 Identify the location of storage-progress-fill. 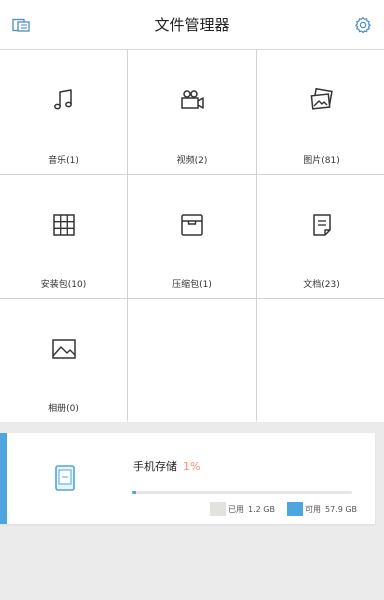
(134, 492).